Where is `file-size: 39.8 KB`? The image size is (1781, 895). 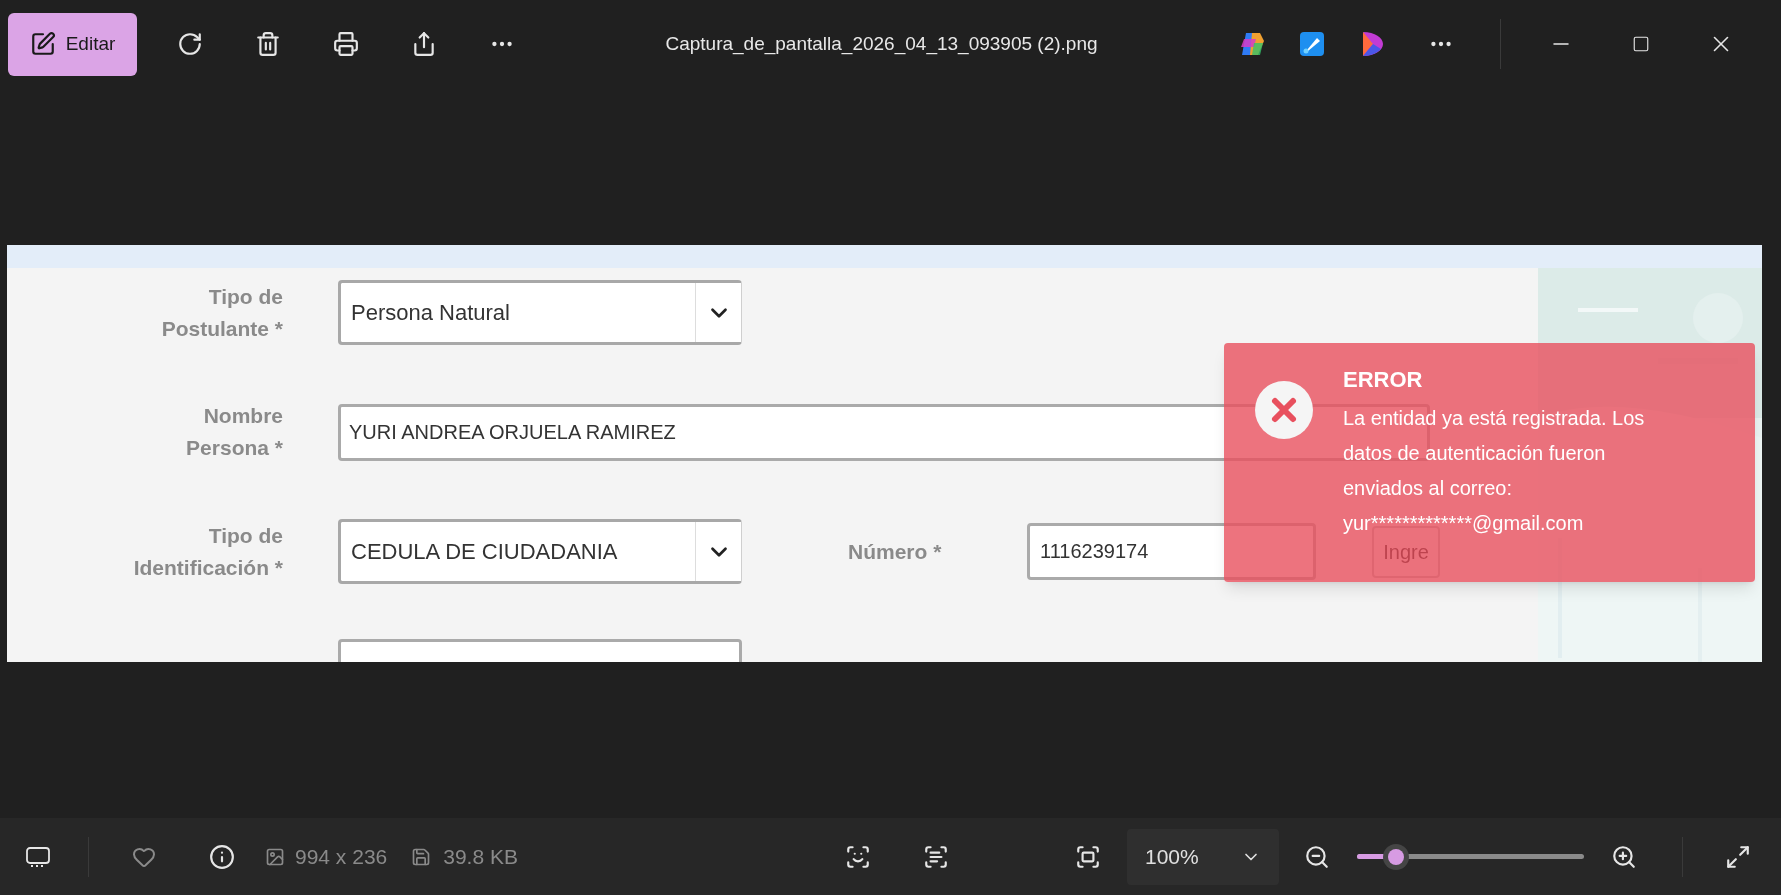 file-size: 39.8 KB is located at coordinates (480, 856).